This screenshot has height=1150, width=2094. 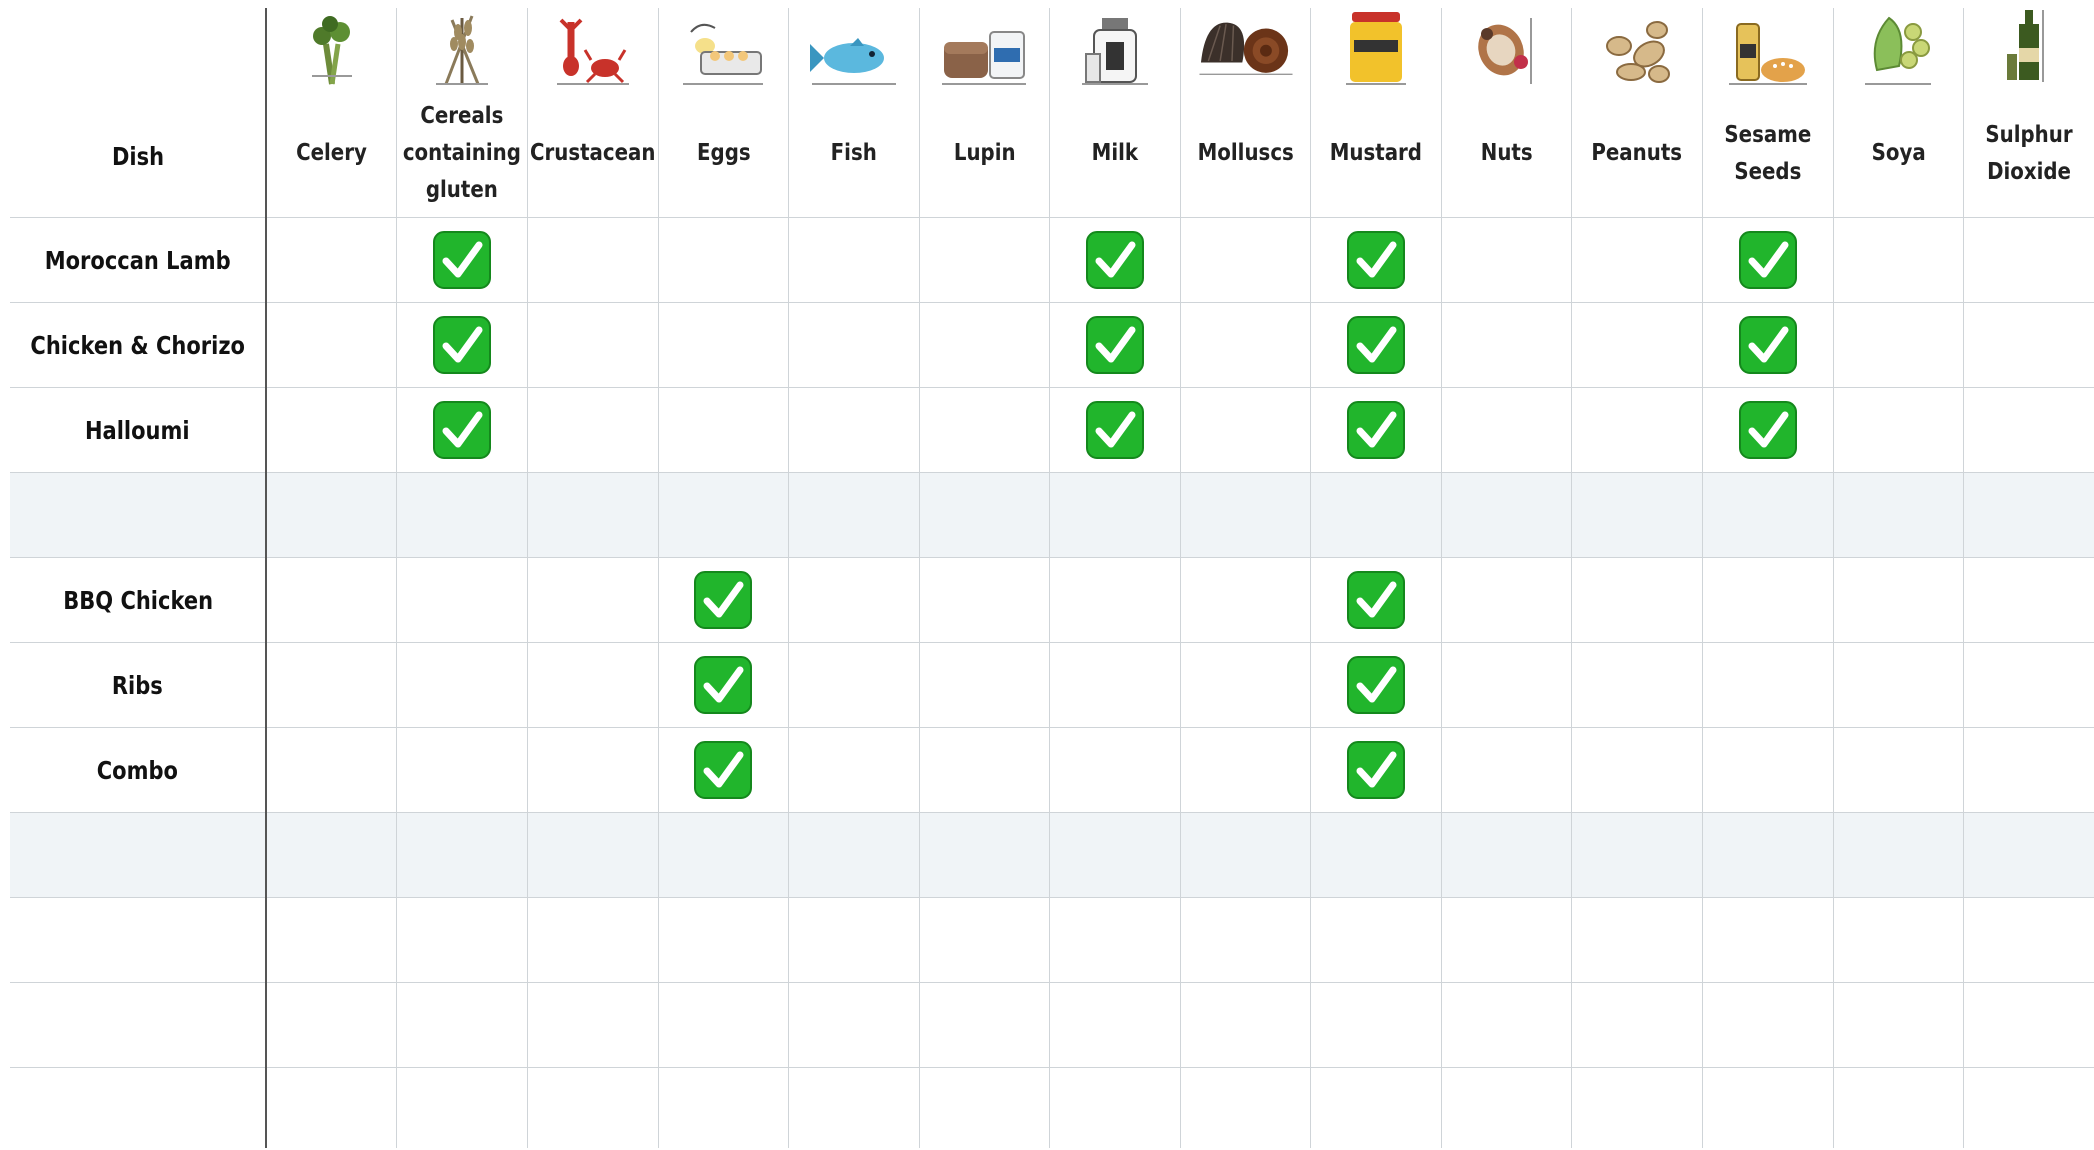 I want to click on allergen-header-sulphur-dioxide: Sulphur Dioxide, so click(x=2028, y=113).